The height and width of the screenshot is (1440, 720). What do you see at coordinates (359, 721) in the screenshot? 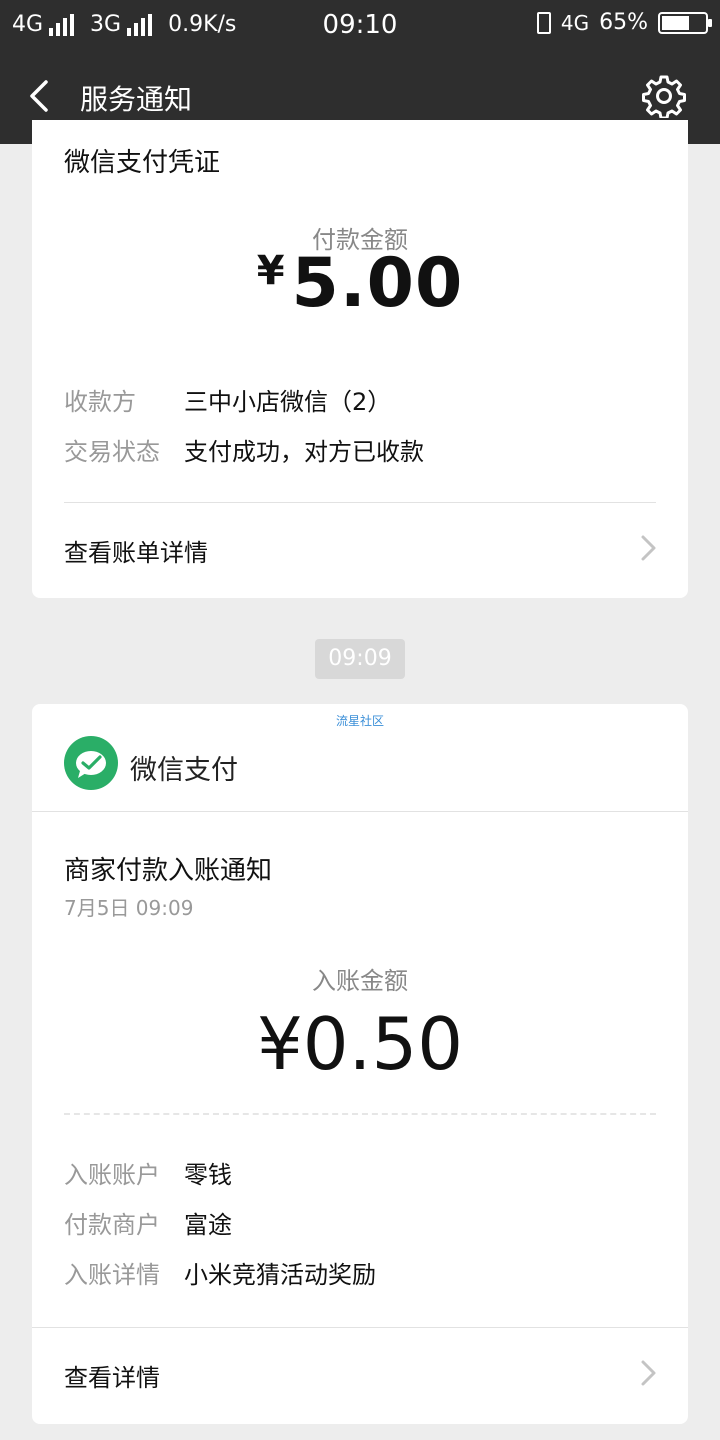
I see `watermark-text: 流星社区` at bounding box center [359, 721].